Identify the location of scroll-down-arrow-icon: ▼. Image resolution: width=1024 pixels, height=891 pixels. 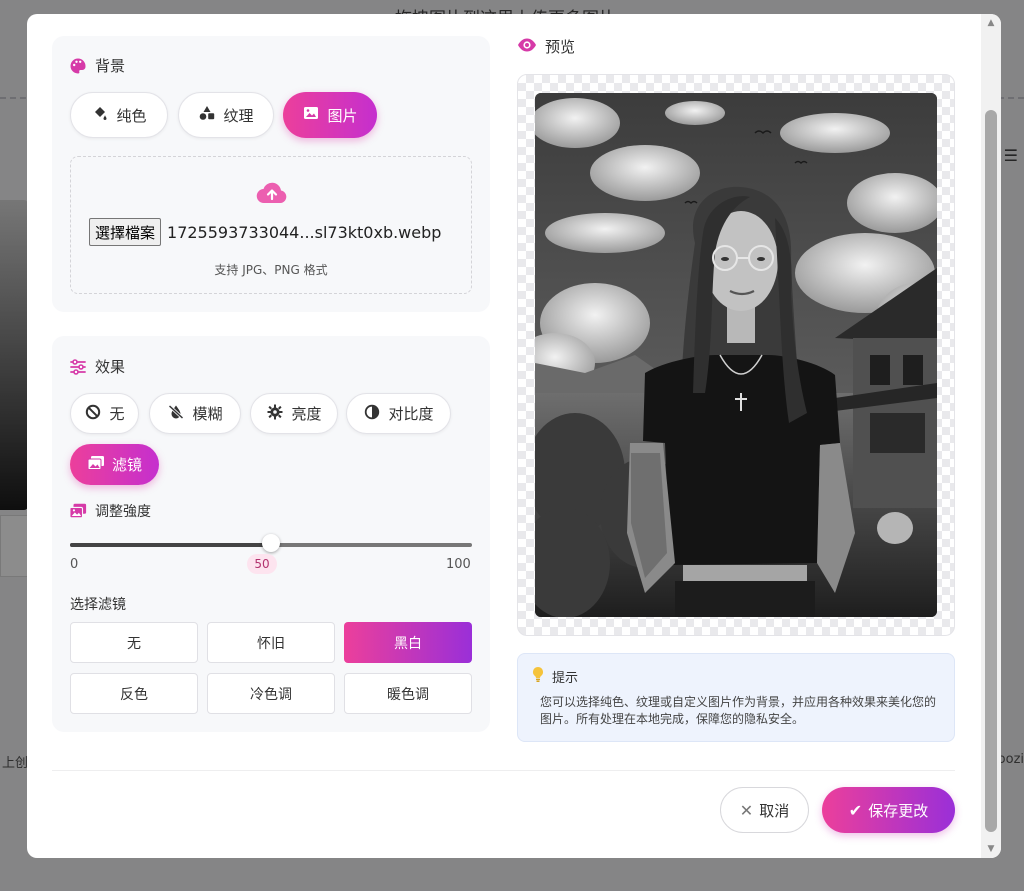
(991, 849).